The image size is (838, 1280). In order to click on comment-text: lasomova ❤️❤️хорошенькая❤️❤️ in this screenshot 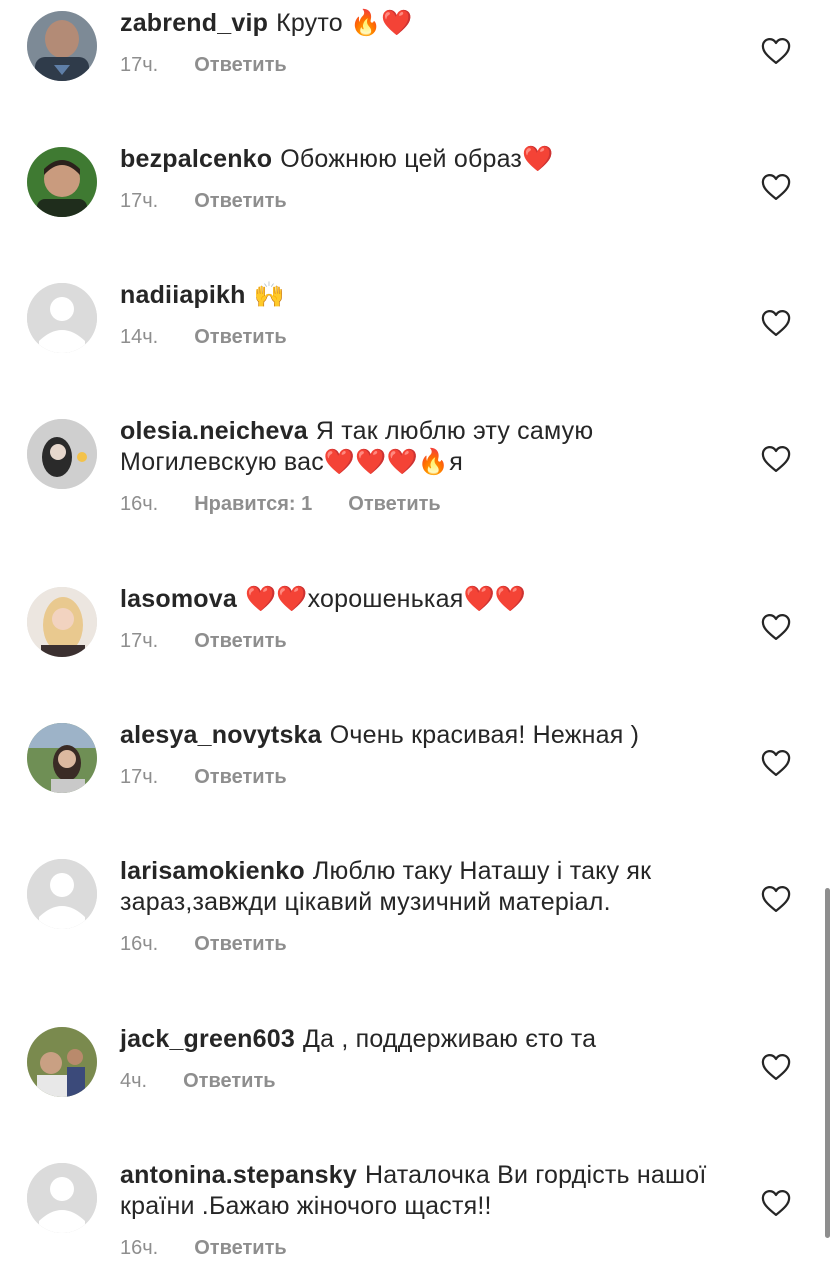, I will do `click(430, 599)`.